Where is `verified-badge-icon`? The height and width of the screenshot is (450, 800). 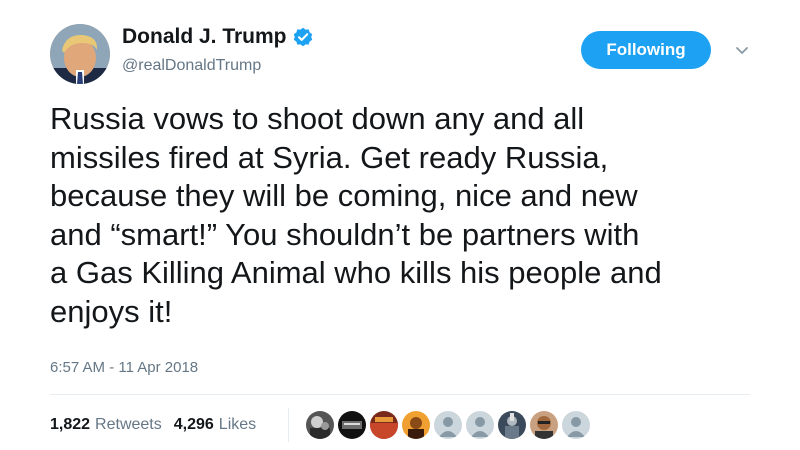 verified-badge-icon is located at coordinates (303, 37).